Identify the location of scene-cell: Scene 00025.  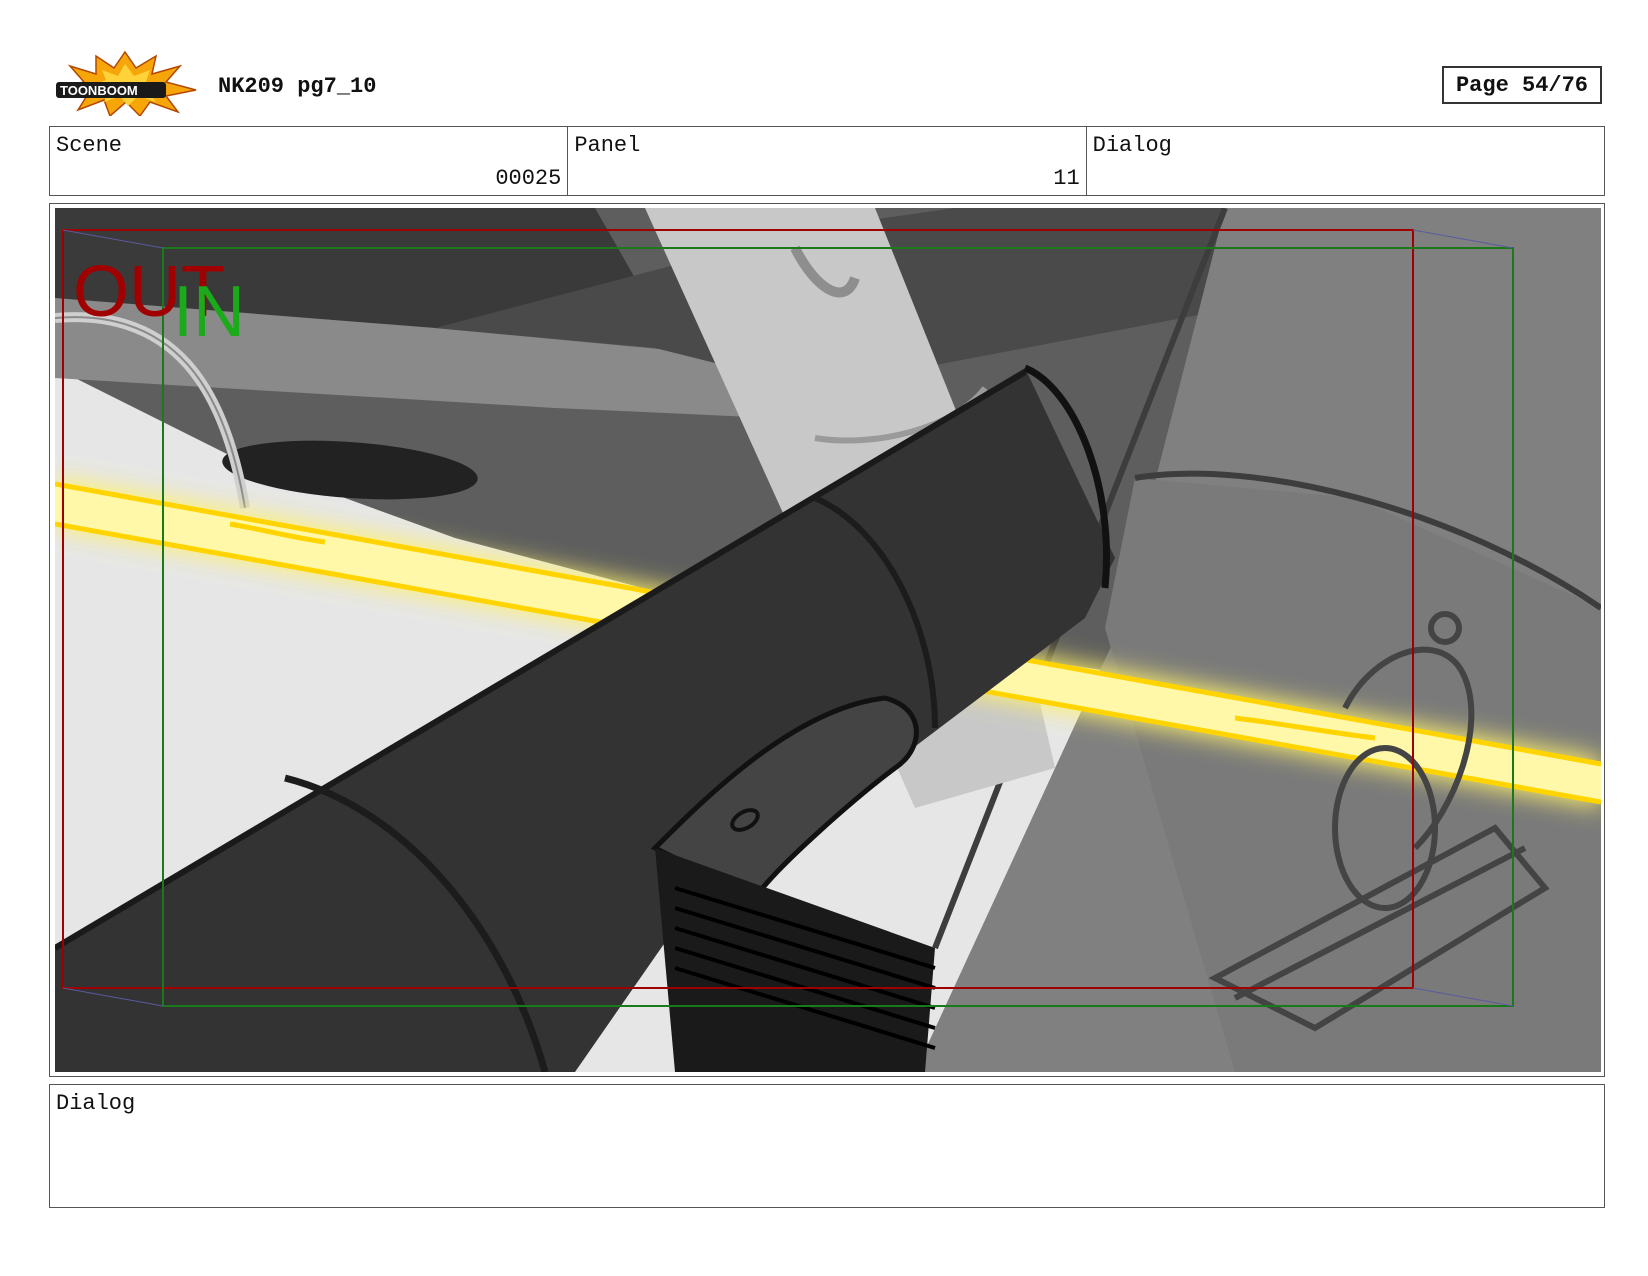
(309, 161).